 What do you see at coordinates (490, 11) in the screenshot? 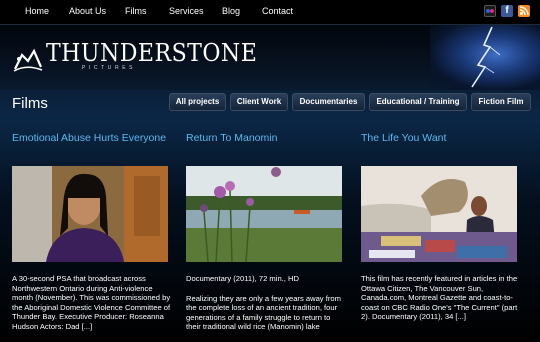
I see `flickr-icon` at bounding box center [490, 11].